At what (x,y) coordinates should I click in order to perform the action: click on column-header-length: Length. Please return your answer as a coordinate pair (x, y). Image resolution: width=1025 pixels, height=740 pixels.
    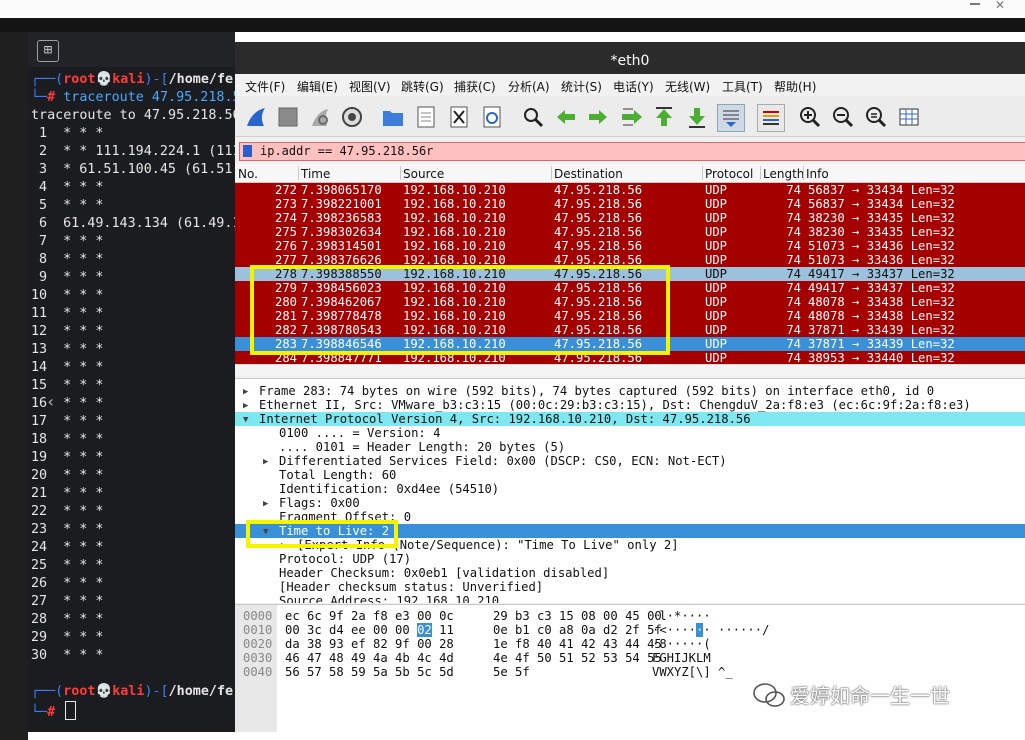
    Looking at the image, I should click on (783, 174).